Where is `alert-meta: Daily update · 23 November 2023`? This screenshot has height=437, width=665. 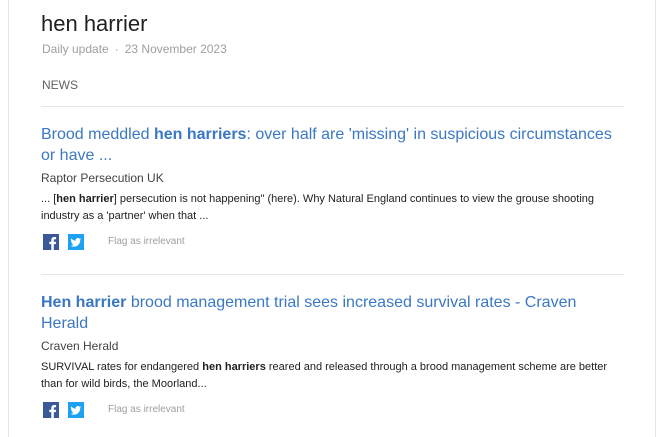
alert-meta: Daily update · 23 November 2023 is located at coordinates (134, 49).